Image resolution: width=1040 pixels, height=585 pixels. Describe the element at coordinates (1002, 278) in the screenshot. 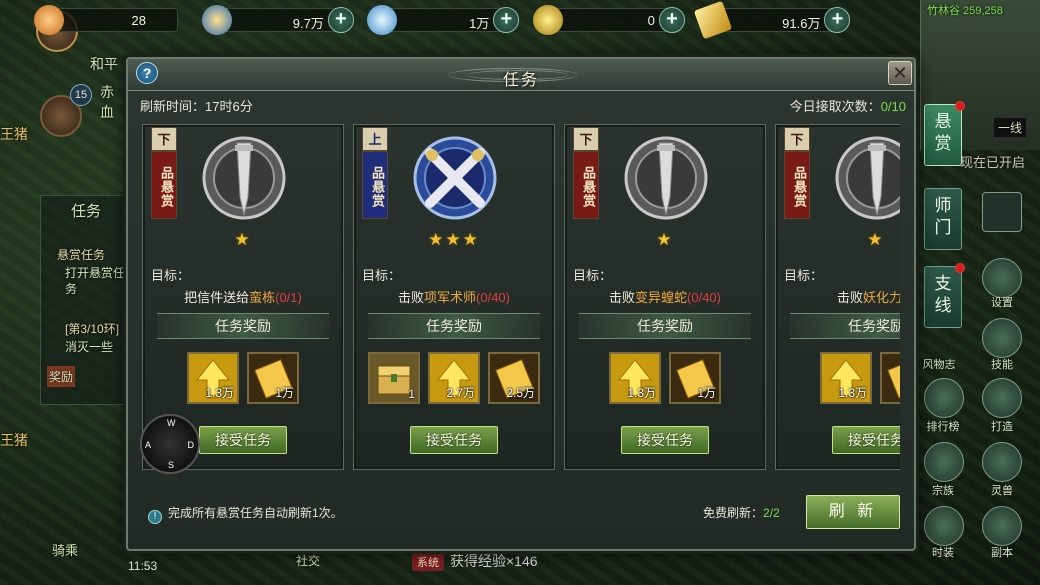

I see `settings-icon` at that location.